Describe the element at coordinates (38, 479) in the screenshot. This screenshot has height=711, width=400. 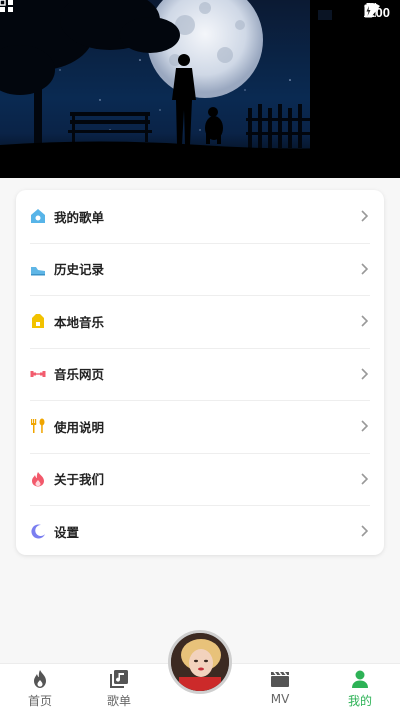
I see `flame-icon` at that location.